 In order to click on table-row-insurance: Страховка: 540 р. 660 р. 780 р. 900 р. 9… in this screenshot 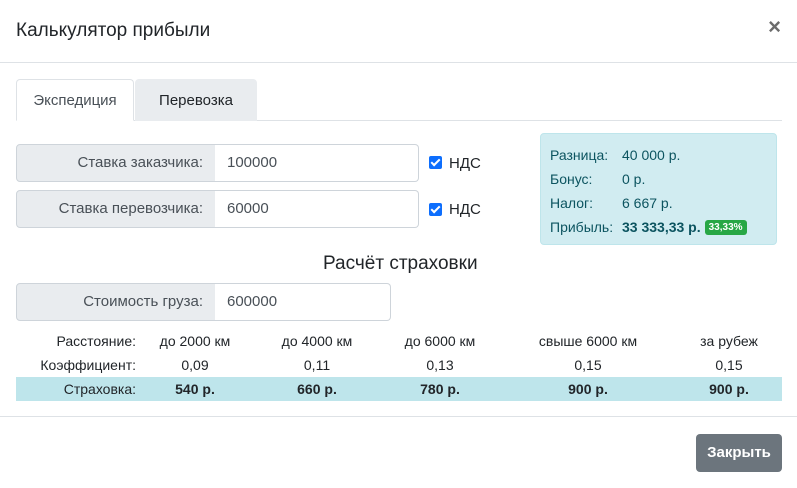, I will do `click(399, 389)`.